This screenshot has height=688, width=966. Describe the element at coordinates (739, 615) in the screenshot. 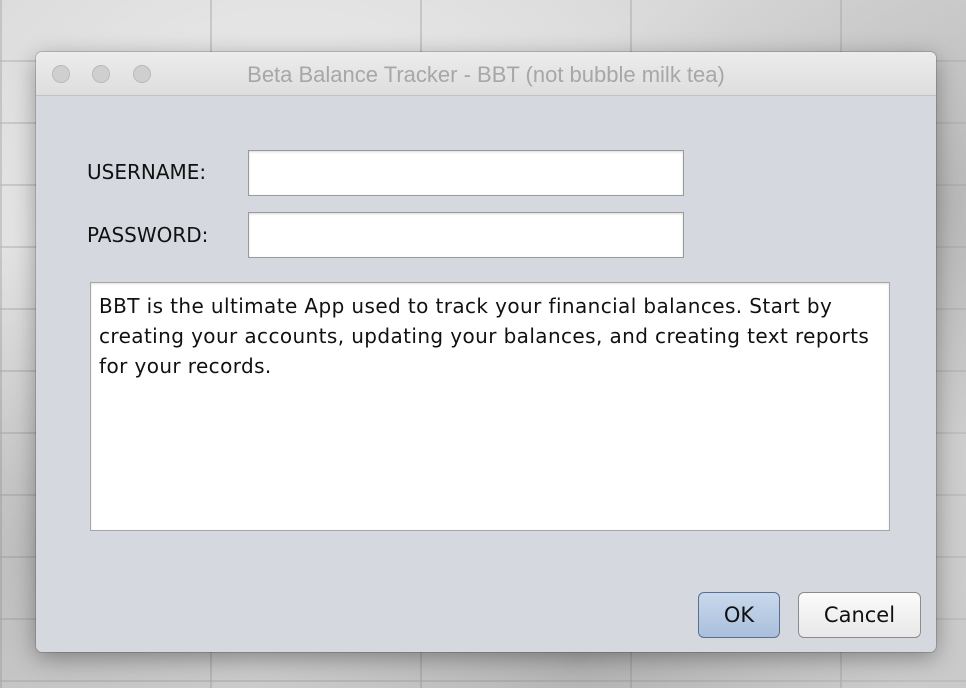

I see `ok-button: OK` at that location.